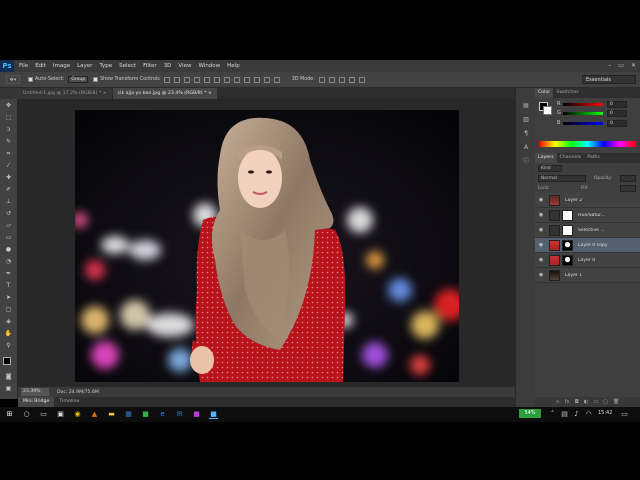 The image size is (640, 480). What do you see at coordinates (176, 79) in the screenshot?
I see `align-middle-icon` at bounding box center [176, 79].